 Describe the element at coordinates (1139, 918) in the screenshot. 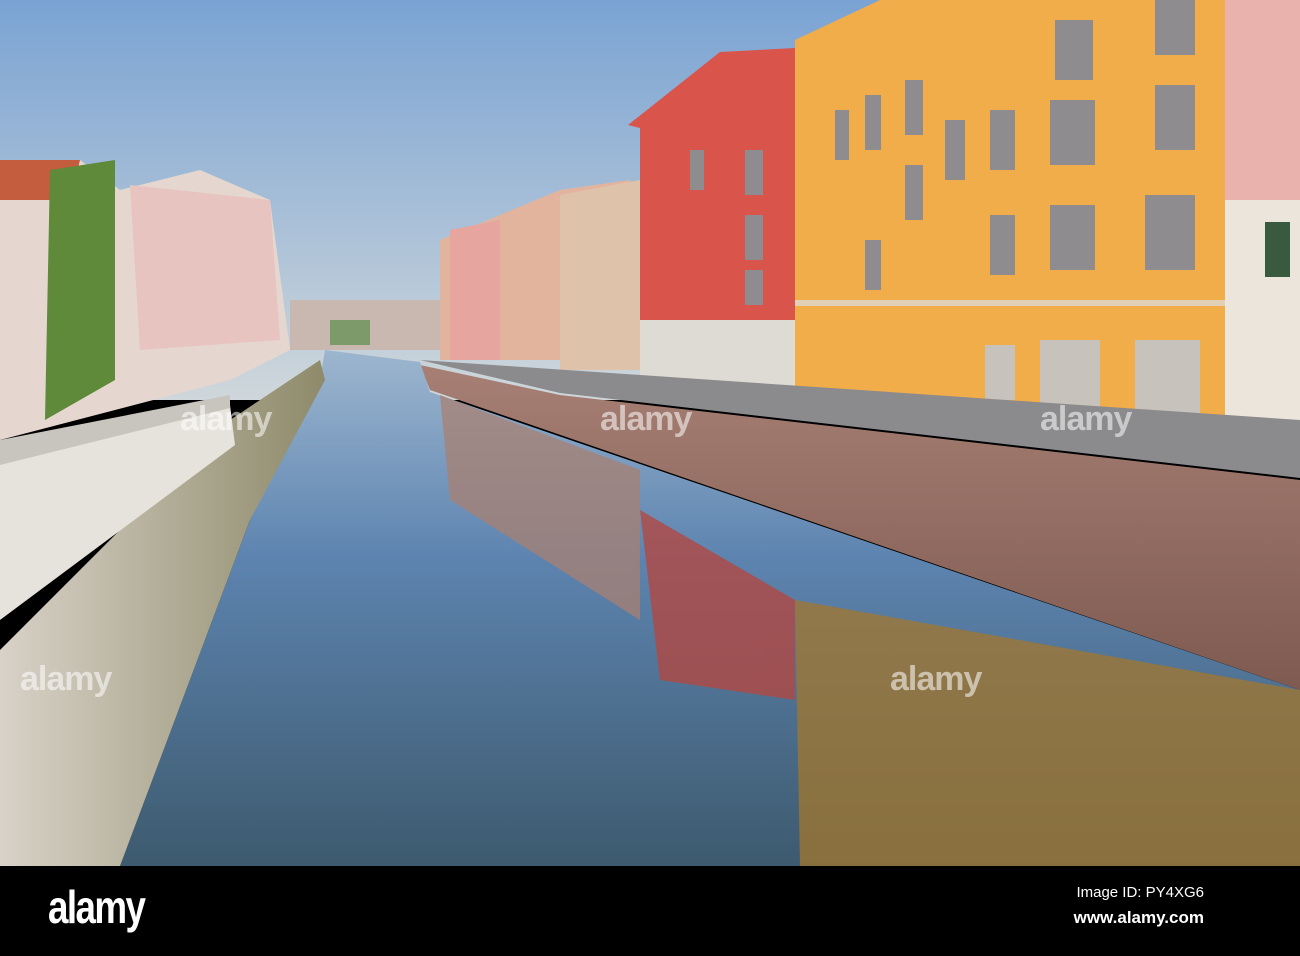

I see `website-link: www.alamy.com` at that location.